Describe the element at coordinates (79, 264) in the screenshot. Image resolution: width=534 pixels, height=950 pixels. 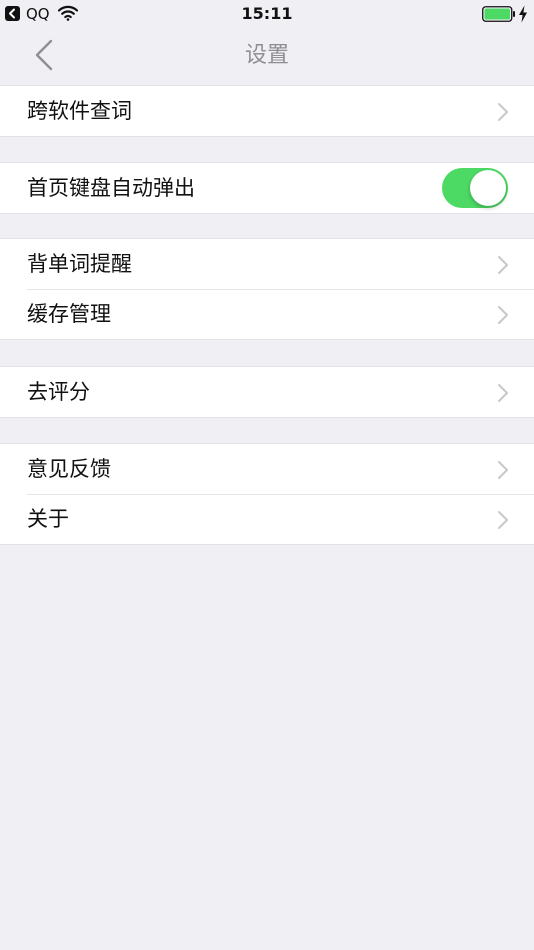
I see `row-label: 背单词提醒` at that location.